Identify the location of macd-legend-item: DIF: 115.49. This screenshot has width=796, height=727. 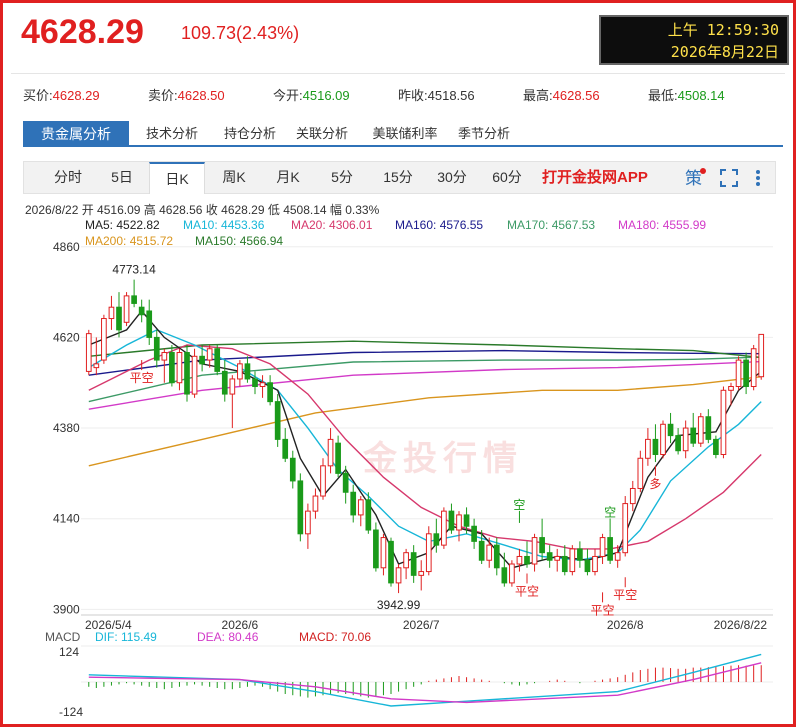
(126, 637).